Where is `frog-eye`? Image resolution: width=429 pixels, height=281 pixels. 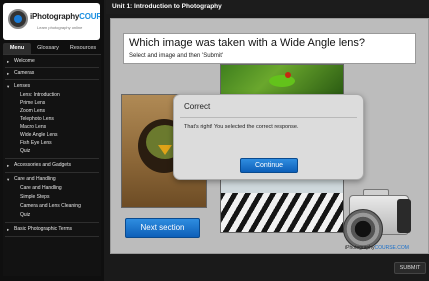 frog-eye is located at coordinates (288, 75).